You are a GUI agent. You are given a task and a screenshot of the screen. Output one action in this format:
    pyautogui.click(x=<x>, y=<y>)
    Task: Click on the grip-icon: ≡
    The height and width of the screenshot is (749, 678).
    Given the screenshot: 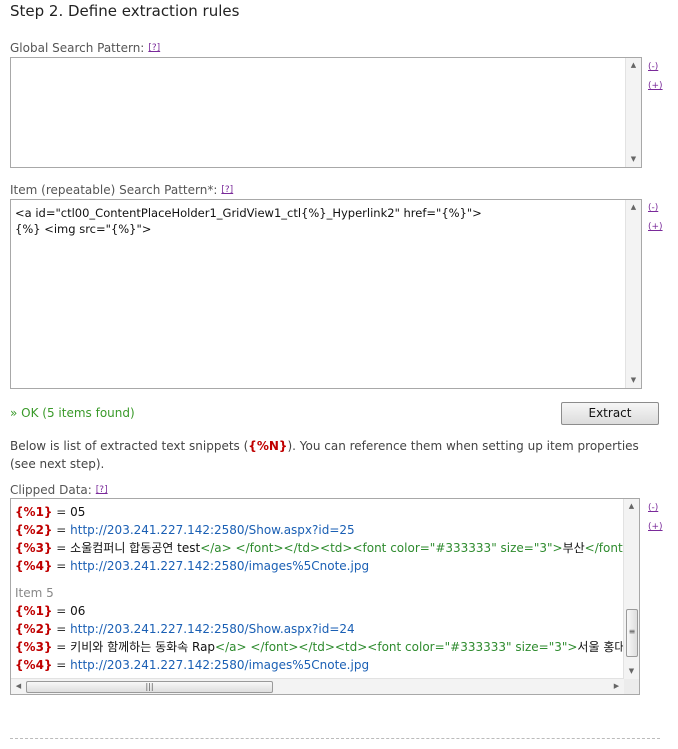 What is the action you would take?
    pyautogui.click(x=632, y=631)
    